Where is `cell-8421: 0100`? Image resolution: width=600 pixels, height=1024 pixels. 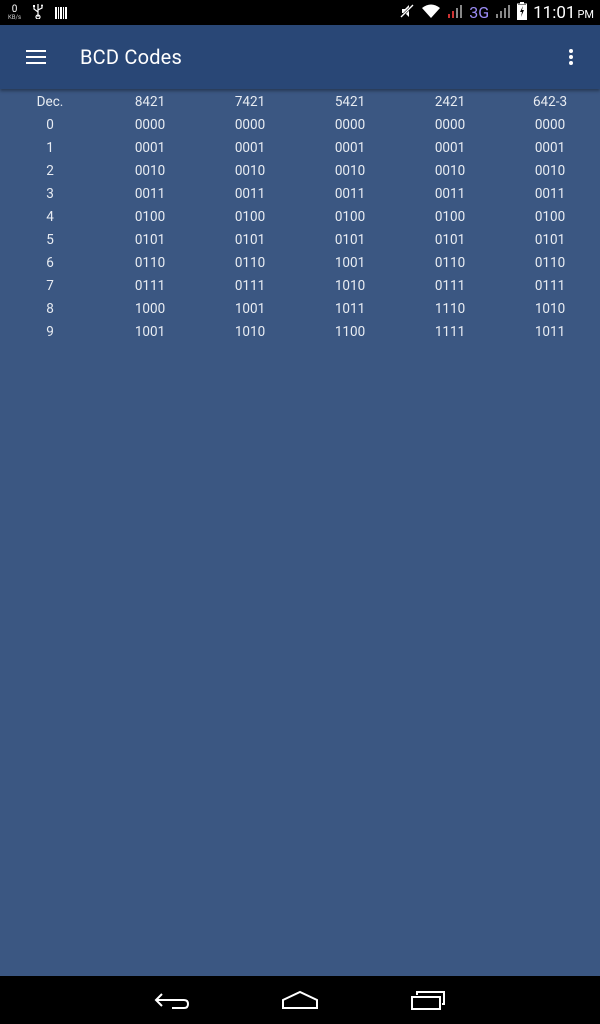 cell-8421: 0100 is located at coordinates (150, 216).